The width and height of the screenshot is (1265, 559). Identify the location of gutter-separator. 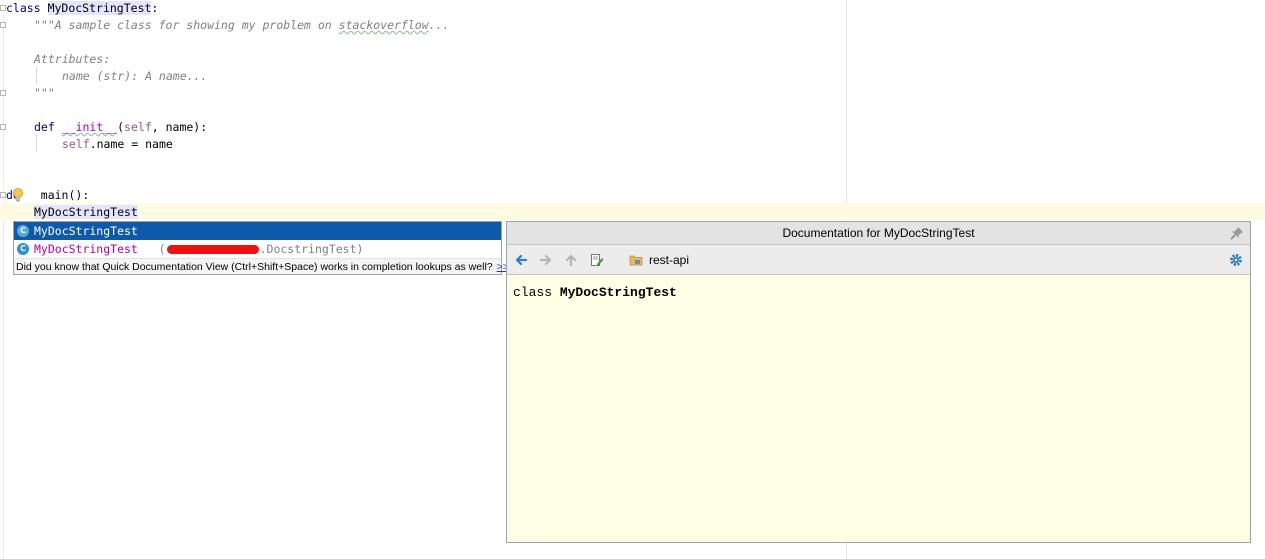
(3, 279).